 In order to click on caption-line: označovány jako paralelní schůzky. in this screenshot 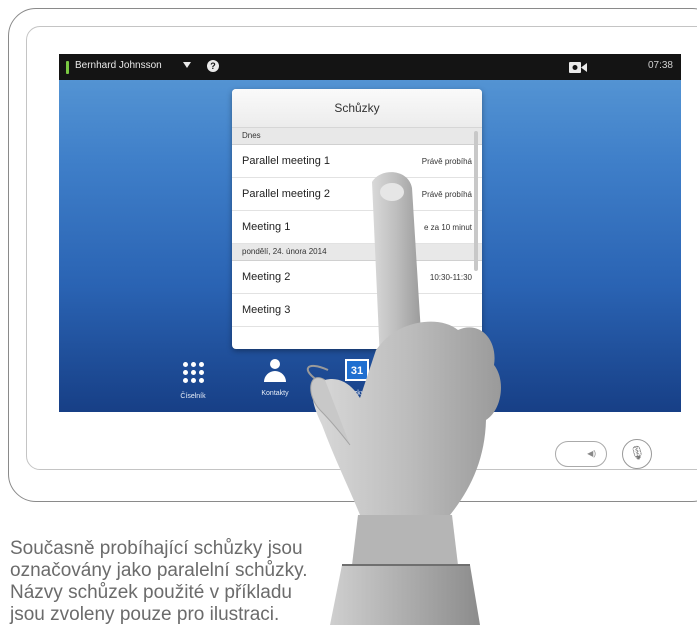, I will do `click(159, 570)`.